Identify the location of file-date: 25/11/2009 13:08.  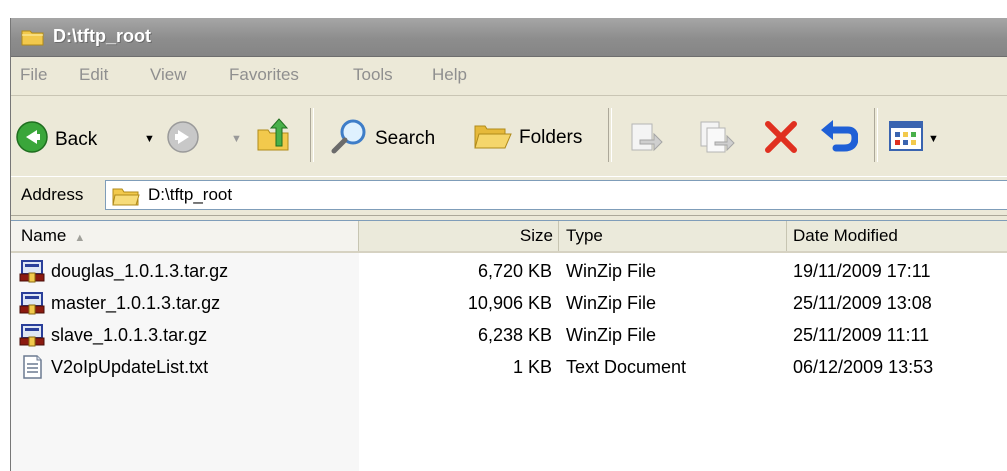
(862, 303).